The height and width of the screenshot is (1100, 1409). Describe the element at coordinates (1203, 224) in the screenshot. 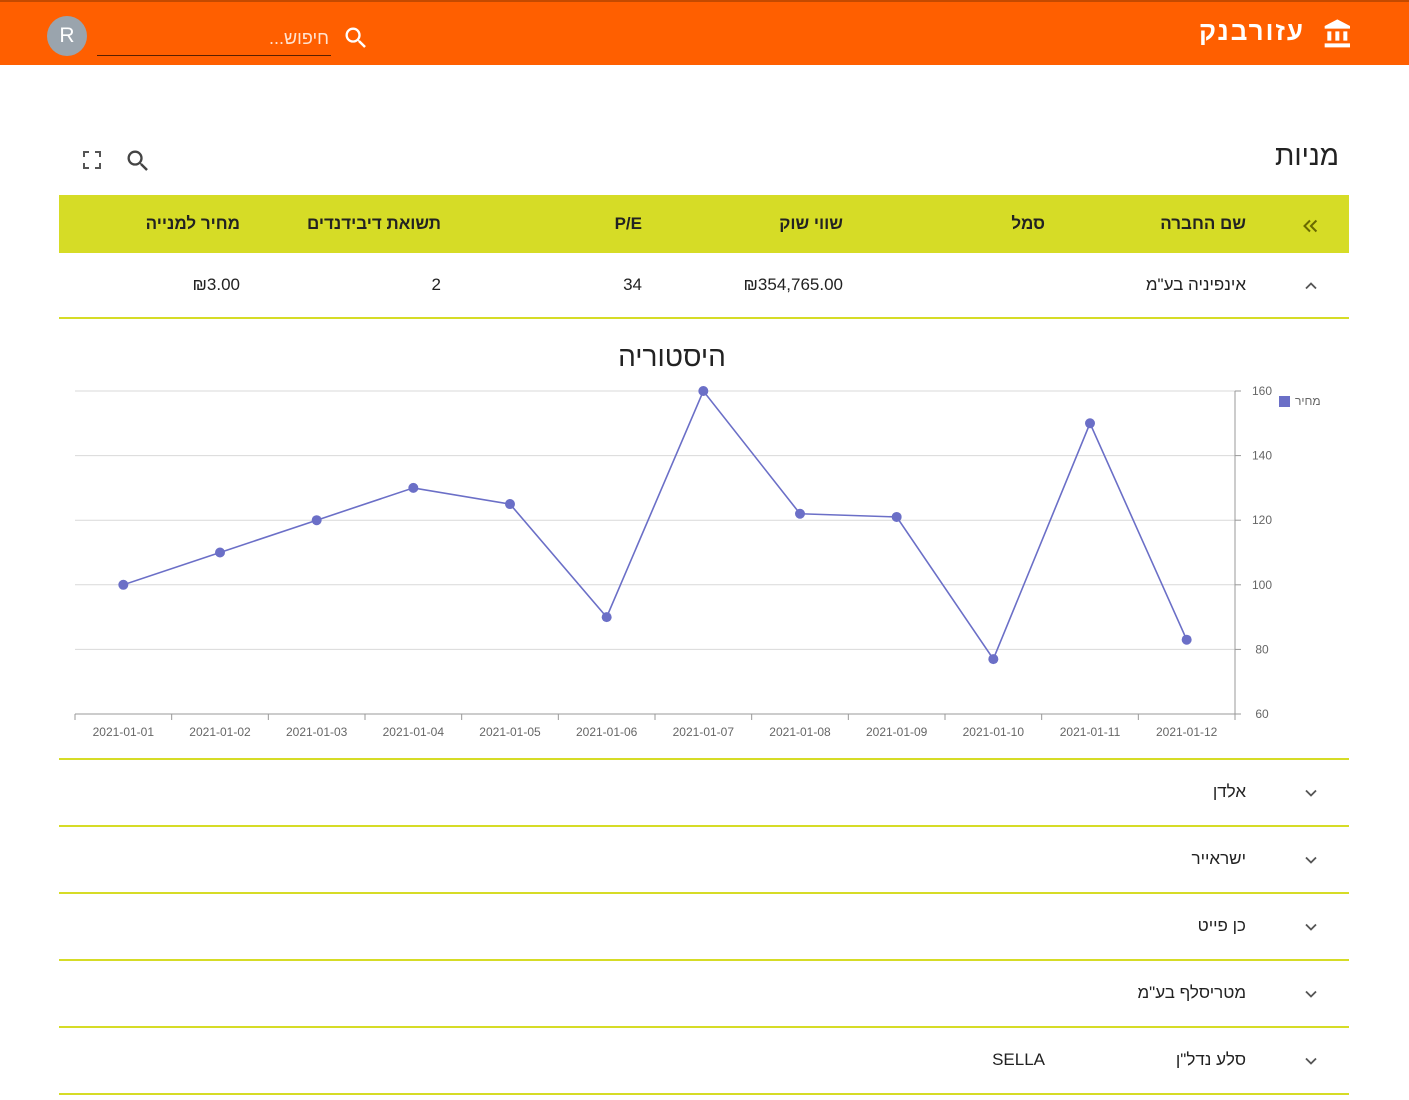

I see `column-header-company: שם החברה` at that location.